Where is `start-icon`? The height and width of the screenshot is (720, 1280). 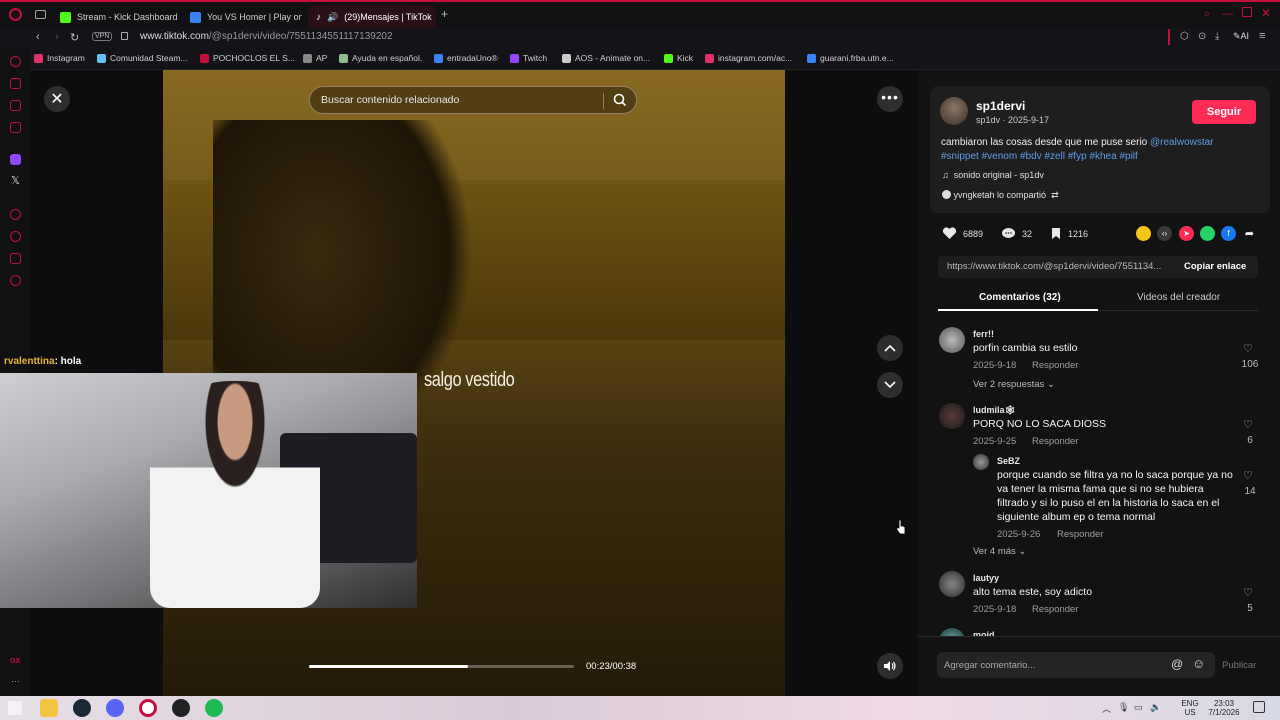 start-icon is located at coordinates (15, 708).